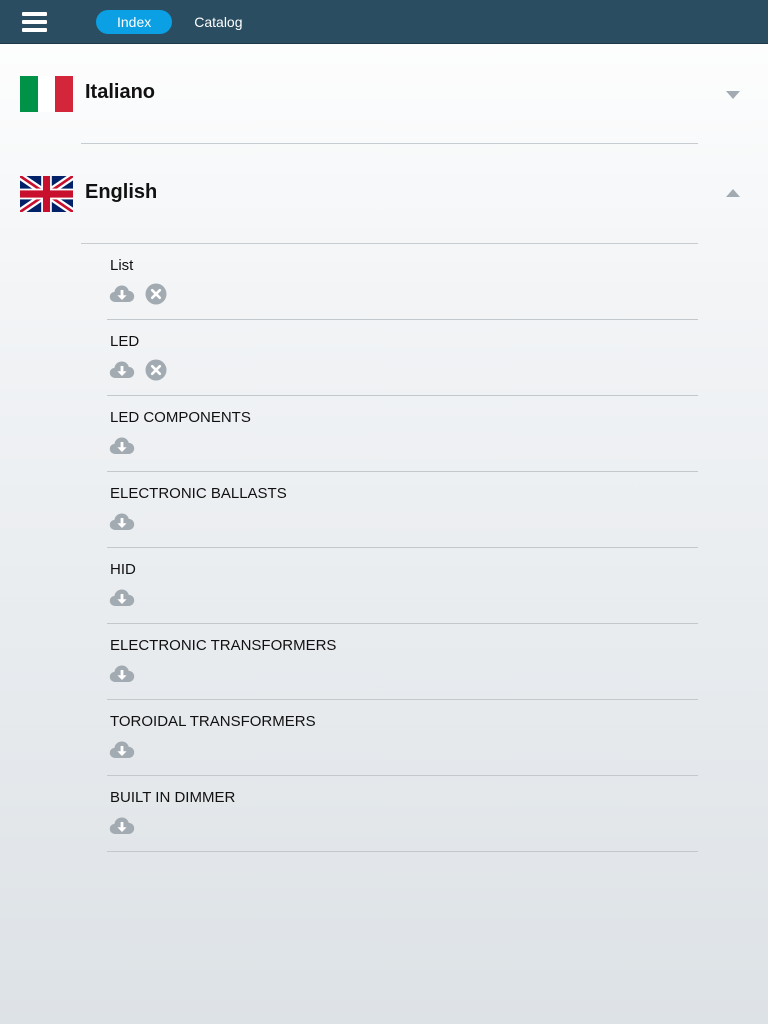 This screenshot has height=1024, width=768. Describe the element at coordinates (173, 797) in the screenshot. I see `item-name: BUILT IN DIMMER` at that location.